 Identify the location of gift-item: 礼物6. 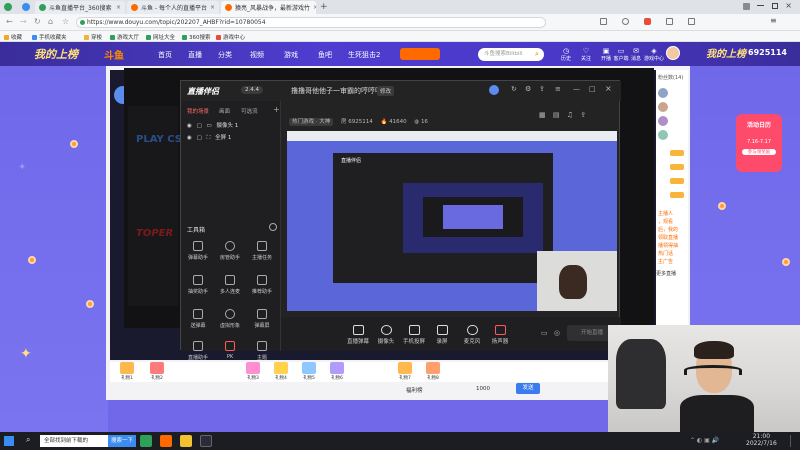
(337, 371).